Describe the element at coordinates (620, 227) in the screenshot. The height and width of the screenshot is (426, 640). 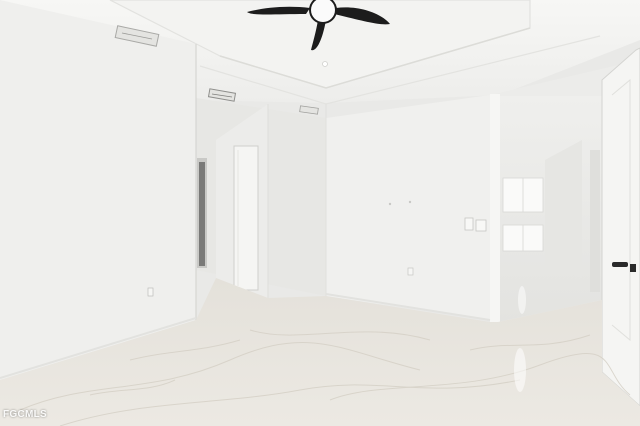
I see `open-door` at that location.